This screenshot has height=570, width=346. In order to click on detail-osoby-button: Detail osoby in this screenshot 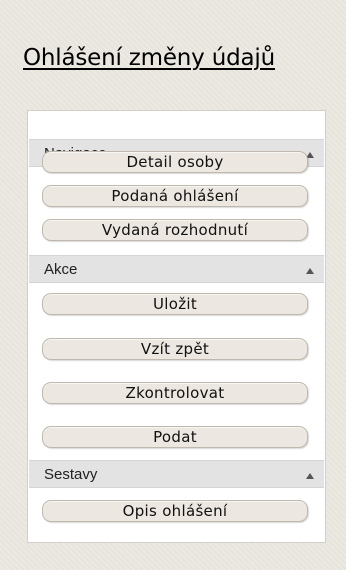, I will do `click(175, 162)`.